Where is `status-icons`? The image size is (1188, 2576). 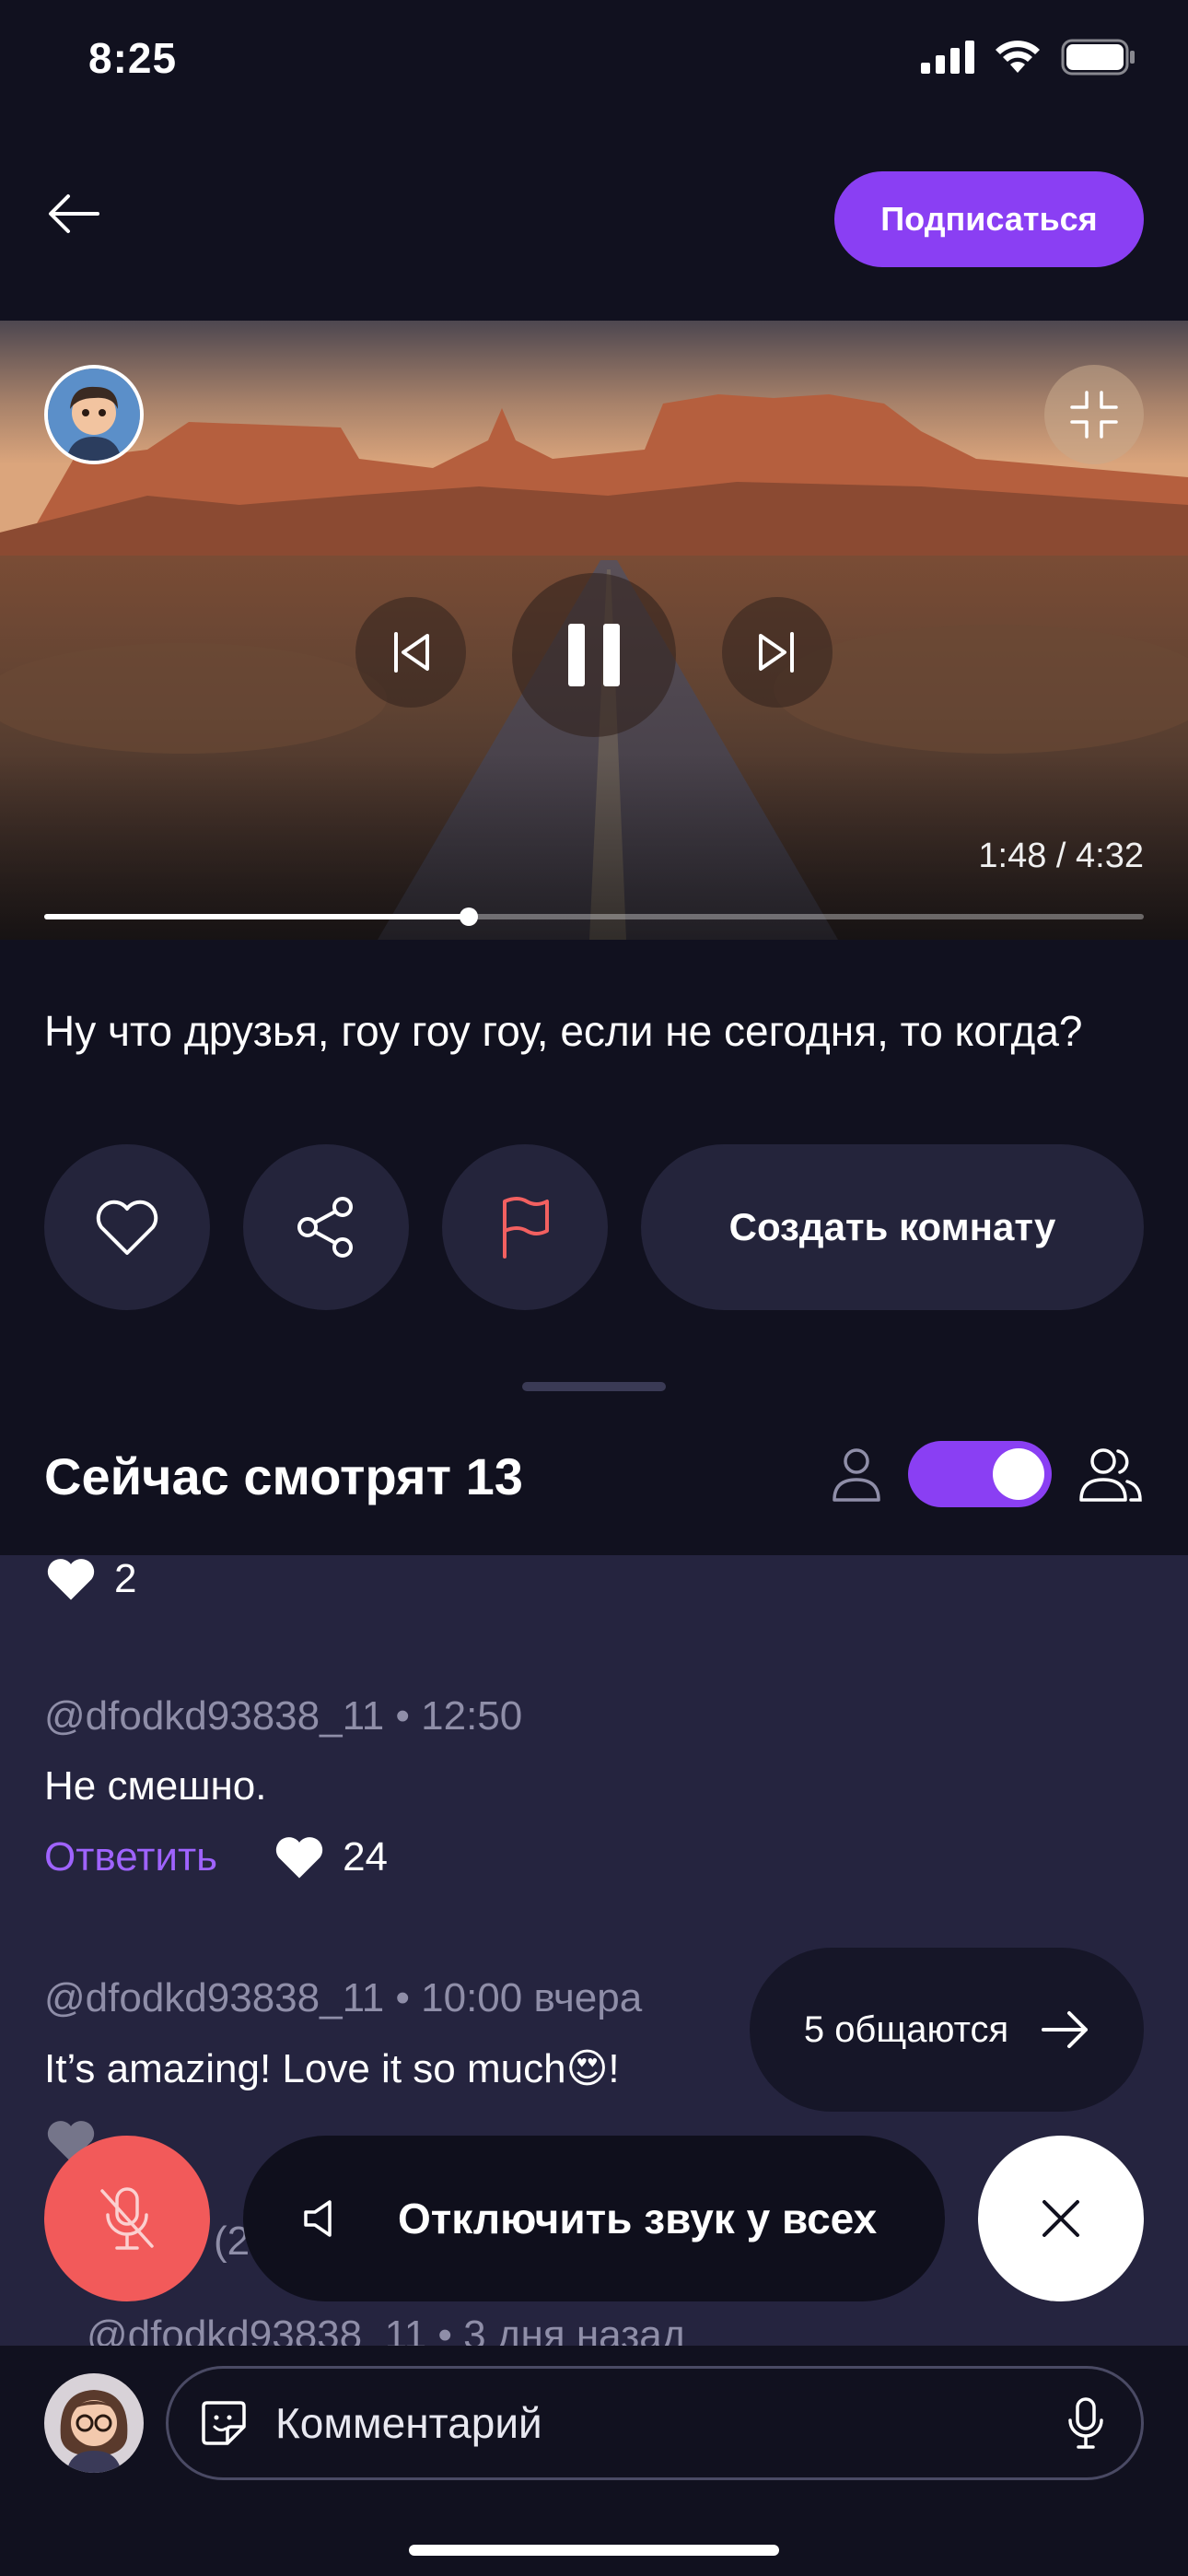
status-icons is located at coordinates (1028, 57).